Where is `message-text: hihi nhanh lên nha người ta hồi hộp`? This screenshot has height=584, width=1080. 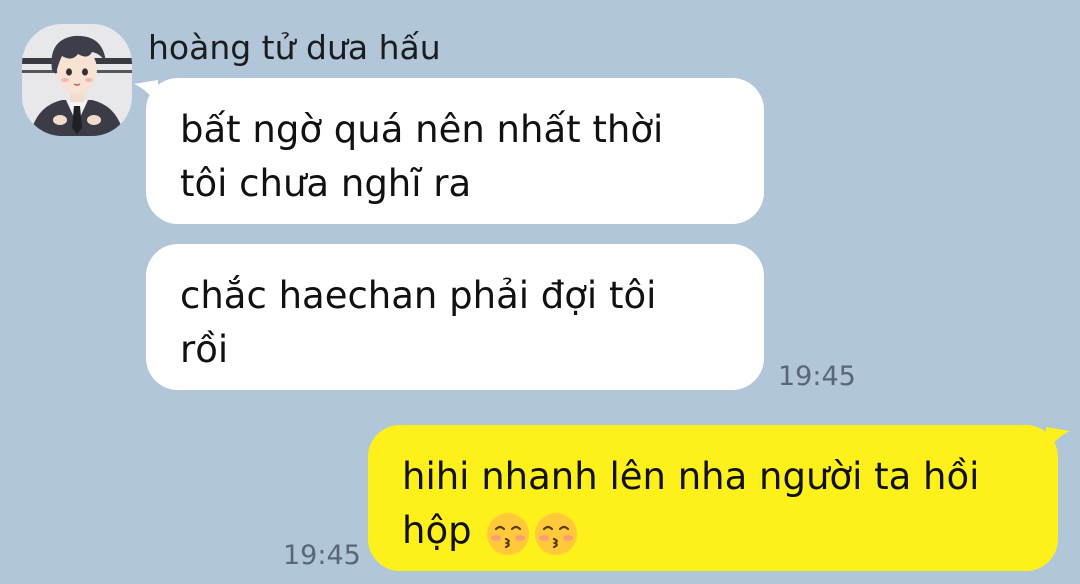
message-text: hihi nhanh lên nha người ta hồi hộp is located at coordinates (720, 505).